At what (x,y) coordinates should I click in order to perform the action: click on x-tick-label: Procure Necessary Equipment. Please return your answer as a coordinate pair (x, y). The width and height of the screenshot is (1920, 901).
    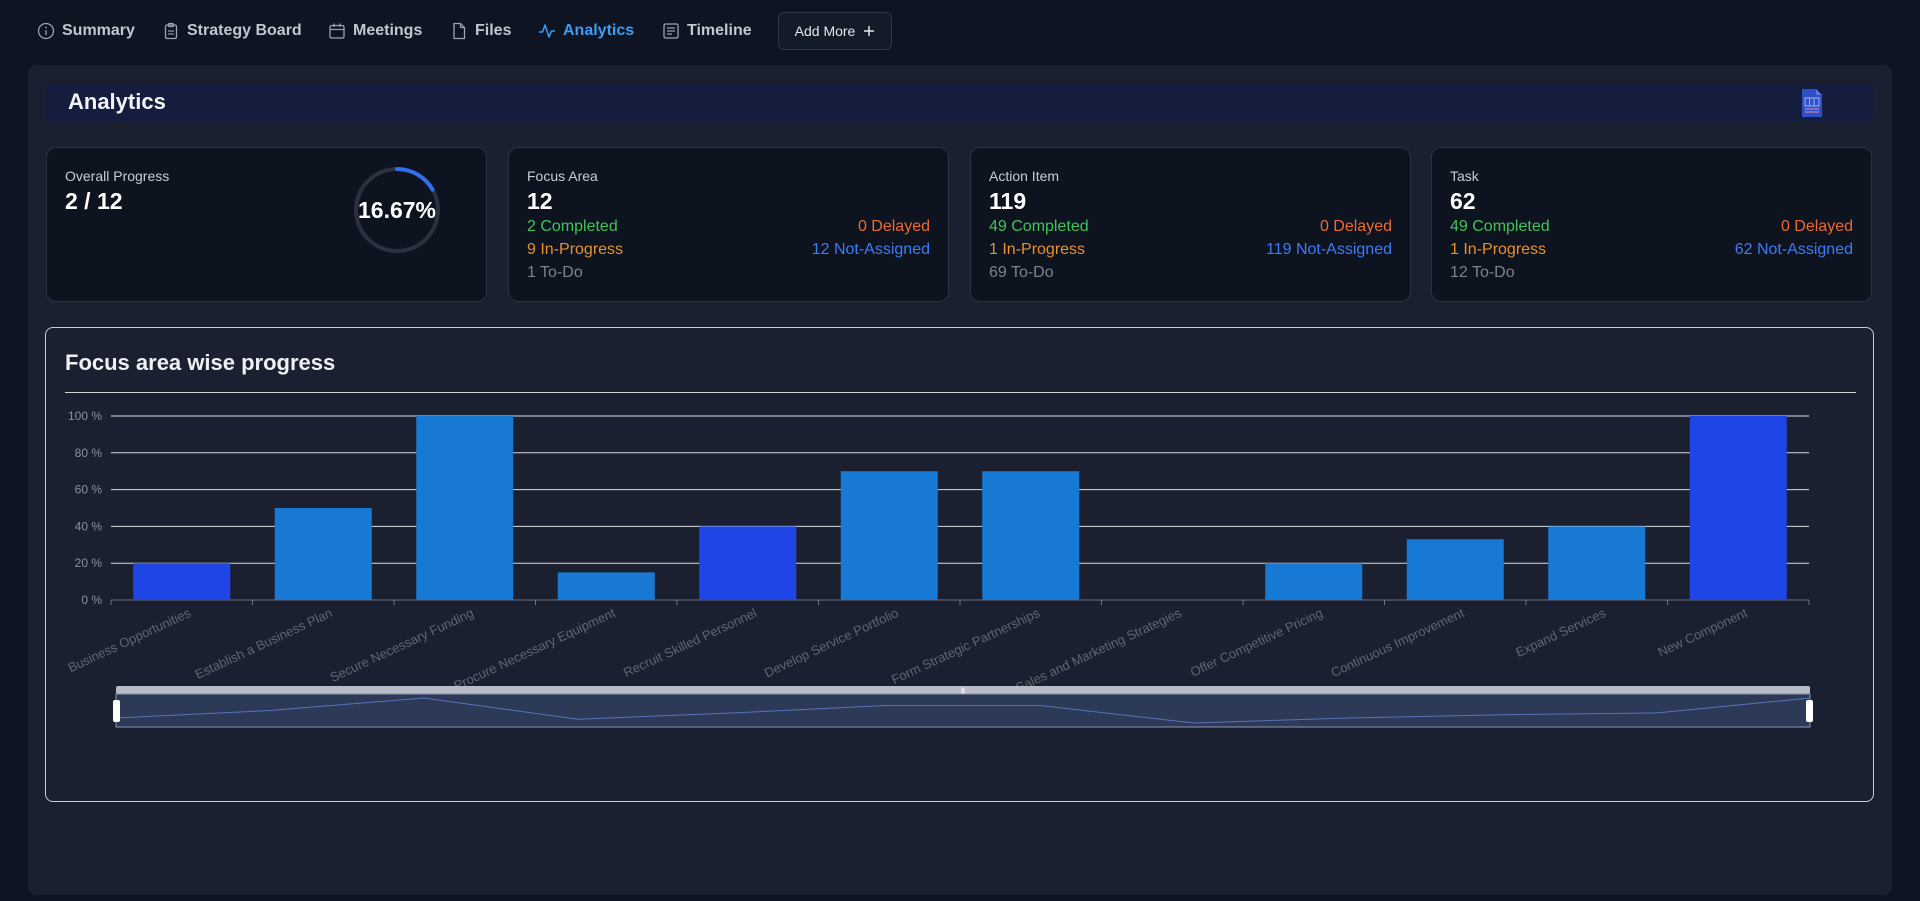
    Looking at the image, I should click on (534, 649).